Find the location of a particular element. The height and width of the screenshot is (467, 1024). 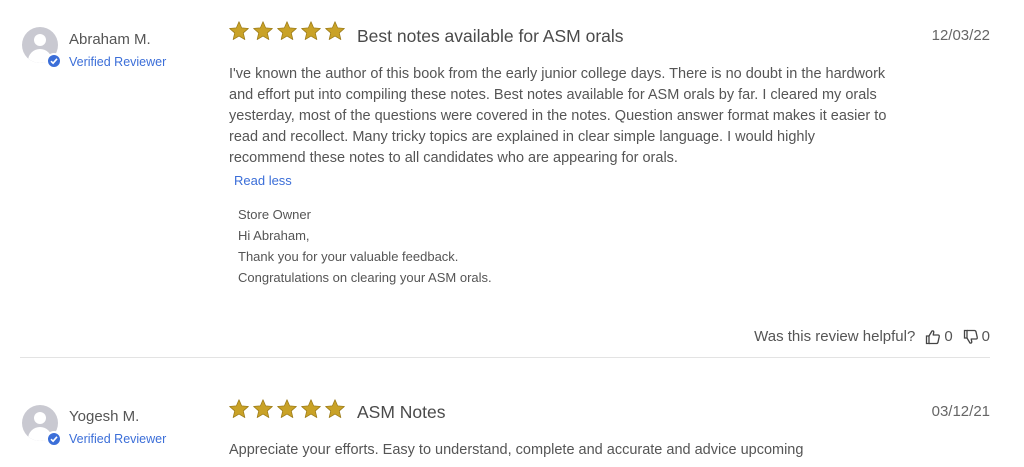

review-date: 12/03/22 is located at coordinates (960, 35).